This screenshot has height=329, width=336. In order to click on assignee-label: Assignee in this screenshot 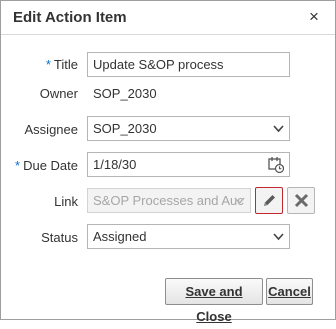, I will do `click(51, 129)`.